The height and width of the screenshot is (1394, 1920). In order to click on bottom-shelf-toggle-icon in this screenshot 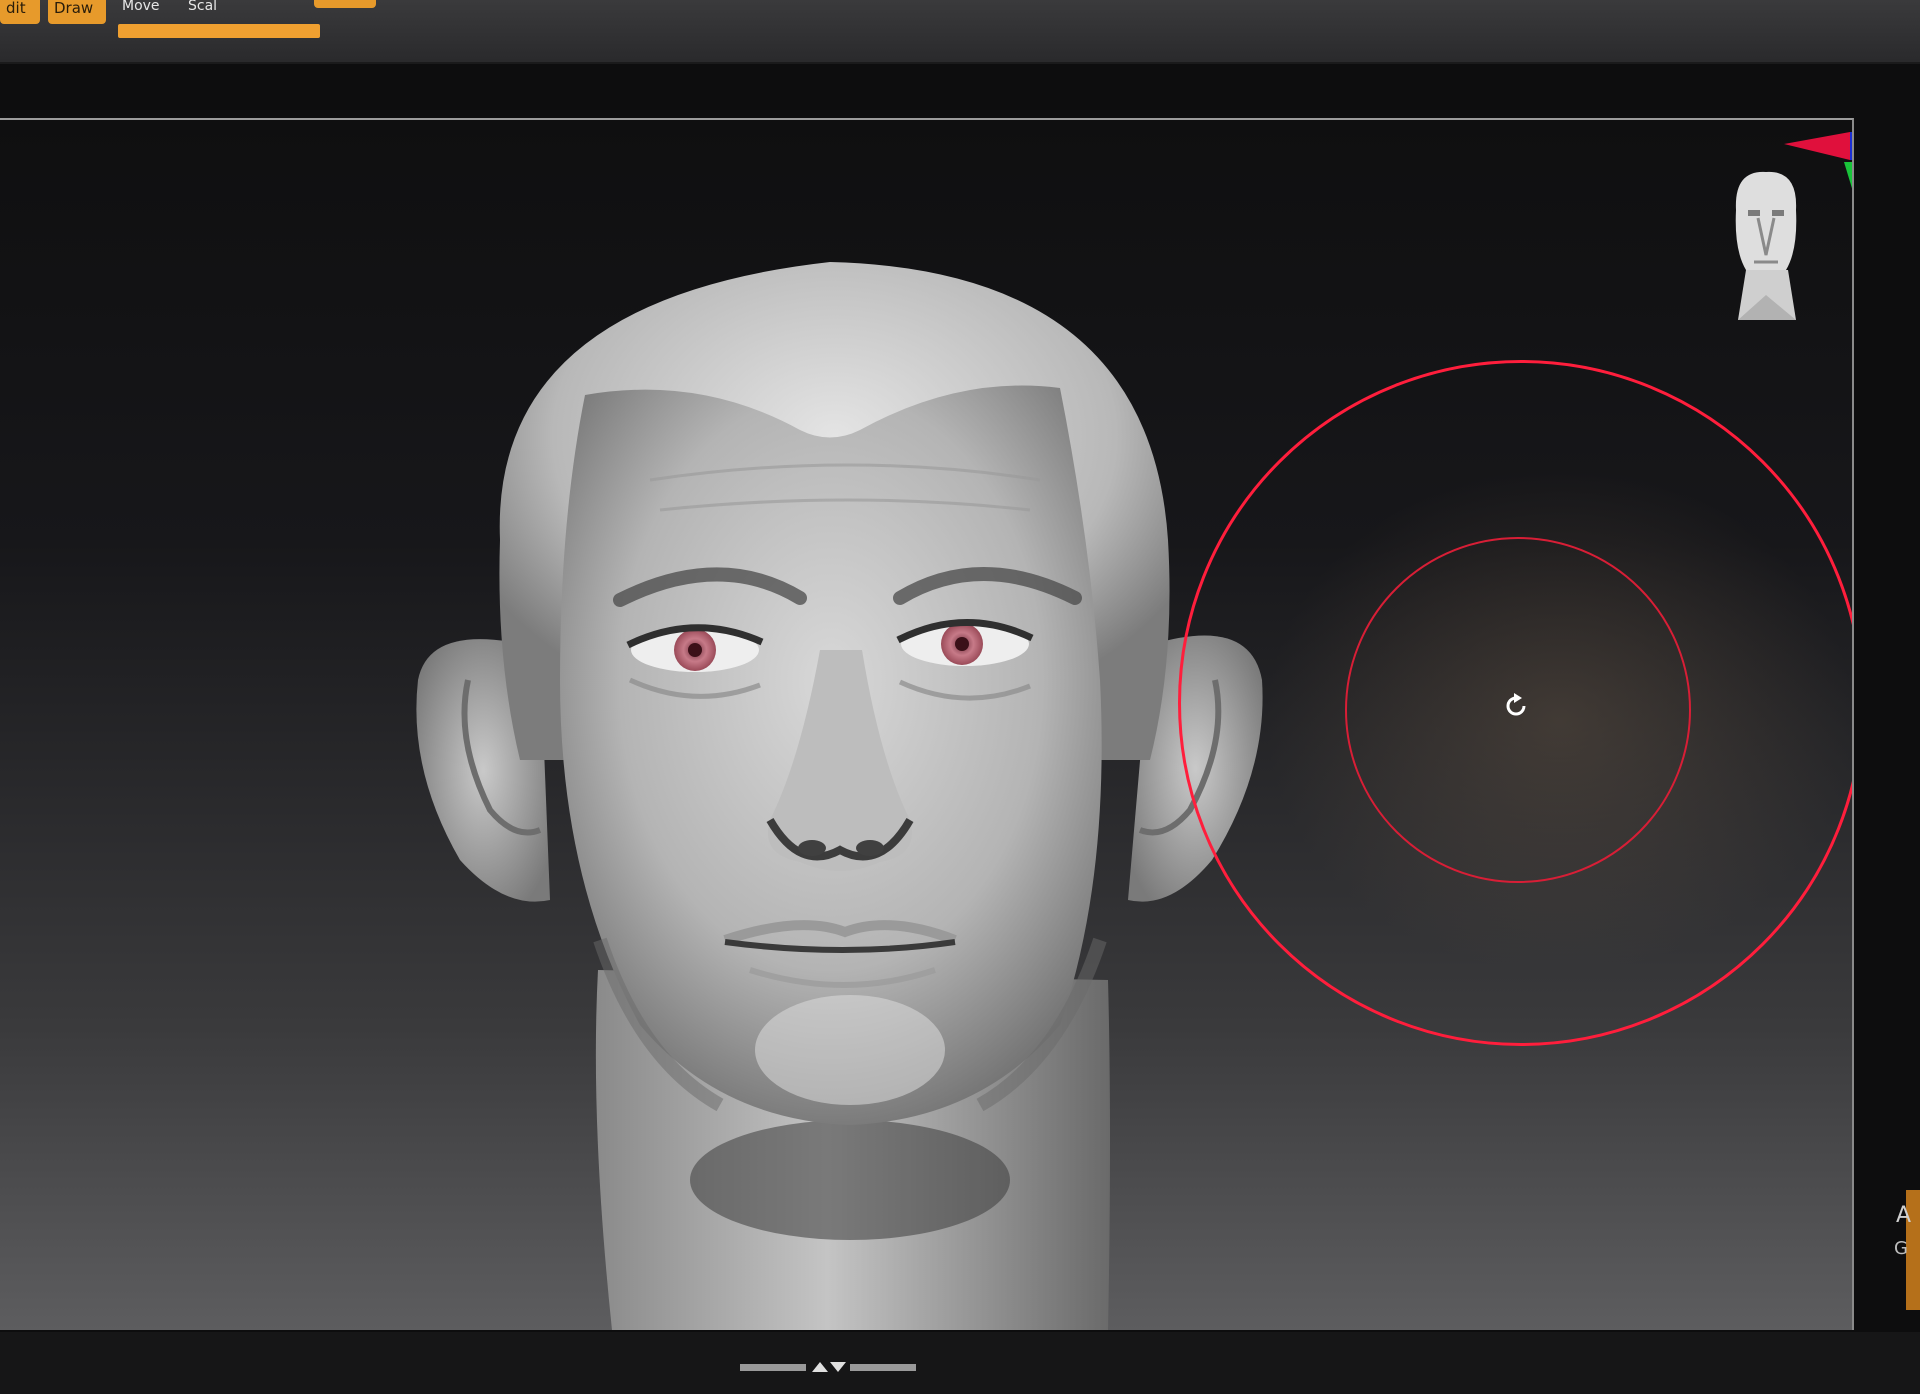, I will do `click(828, 1367)`.